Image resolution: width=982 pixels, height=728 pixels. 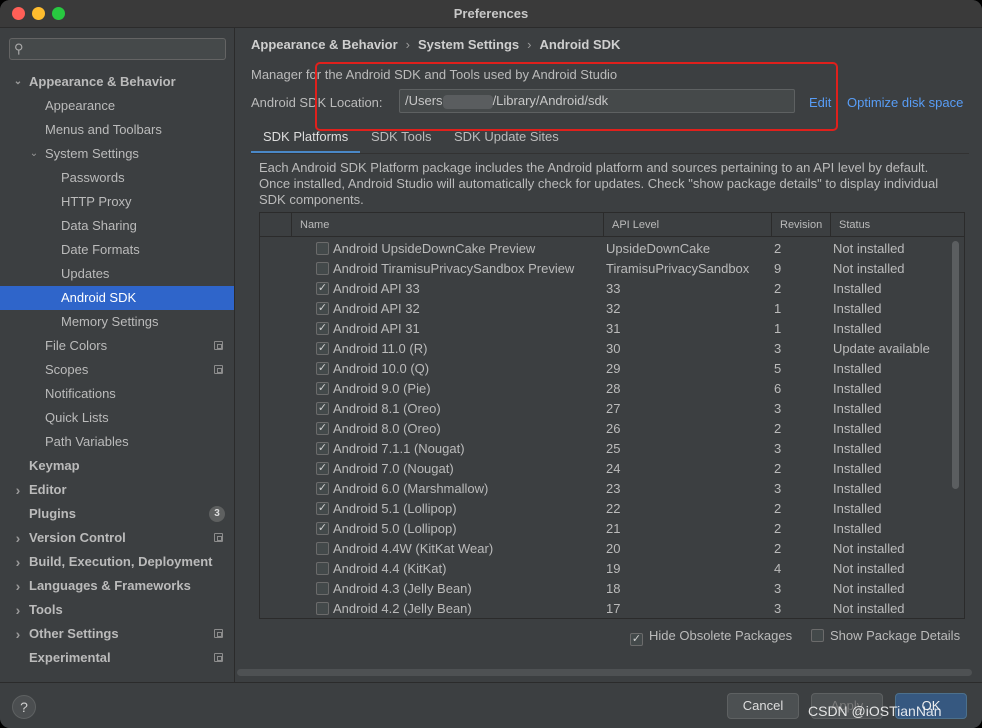 I want to click on sidebar-item: Menus and Toolbars, so click(x=117, y=130).